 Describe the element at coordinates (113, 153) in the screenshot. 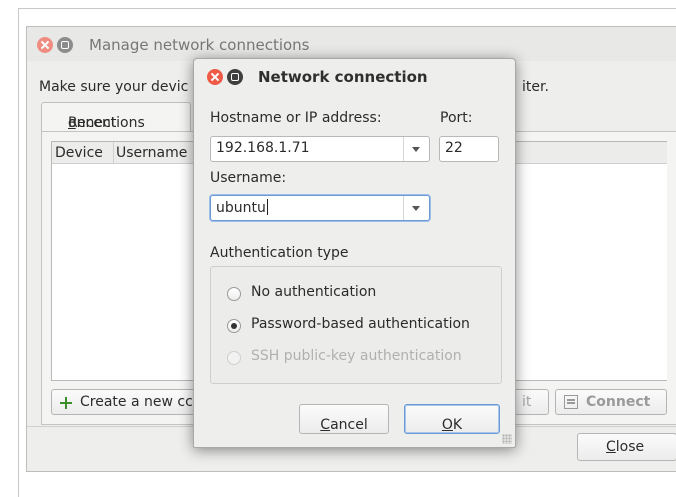

I see `column-separator` at that location.